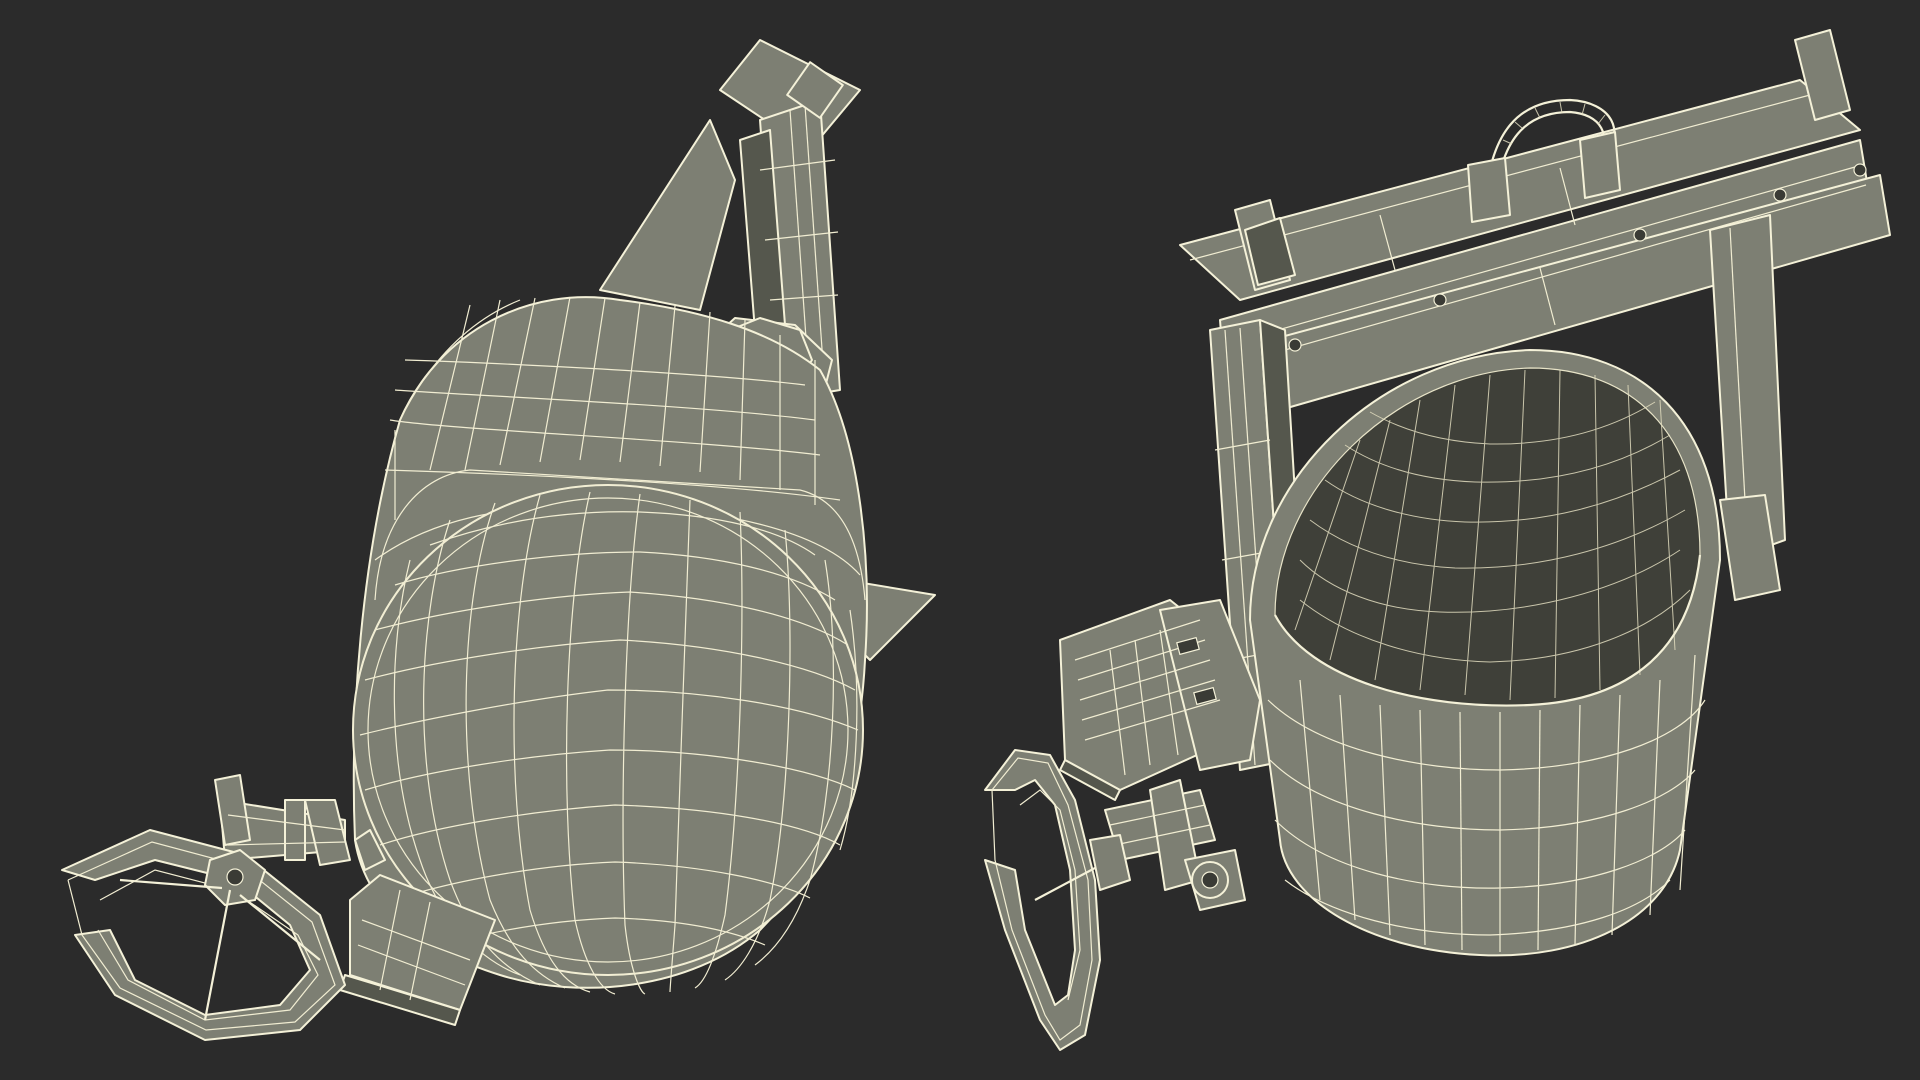  I want to click on valve-assembly, so click(1175, 845).